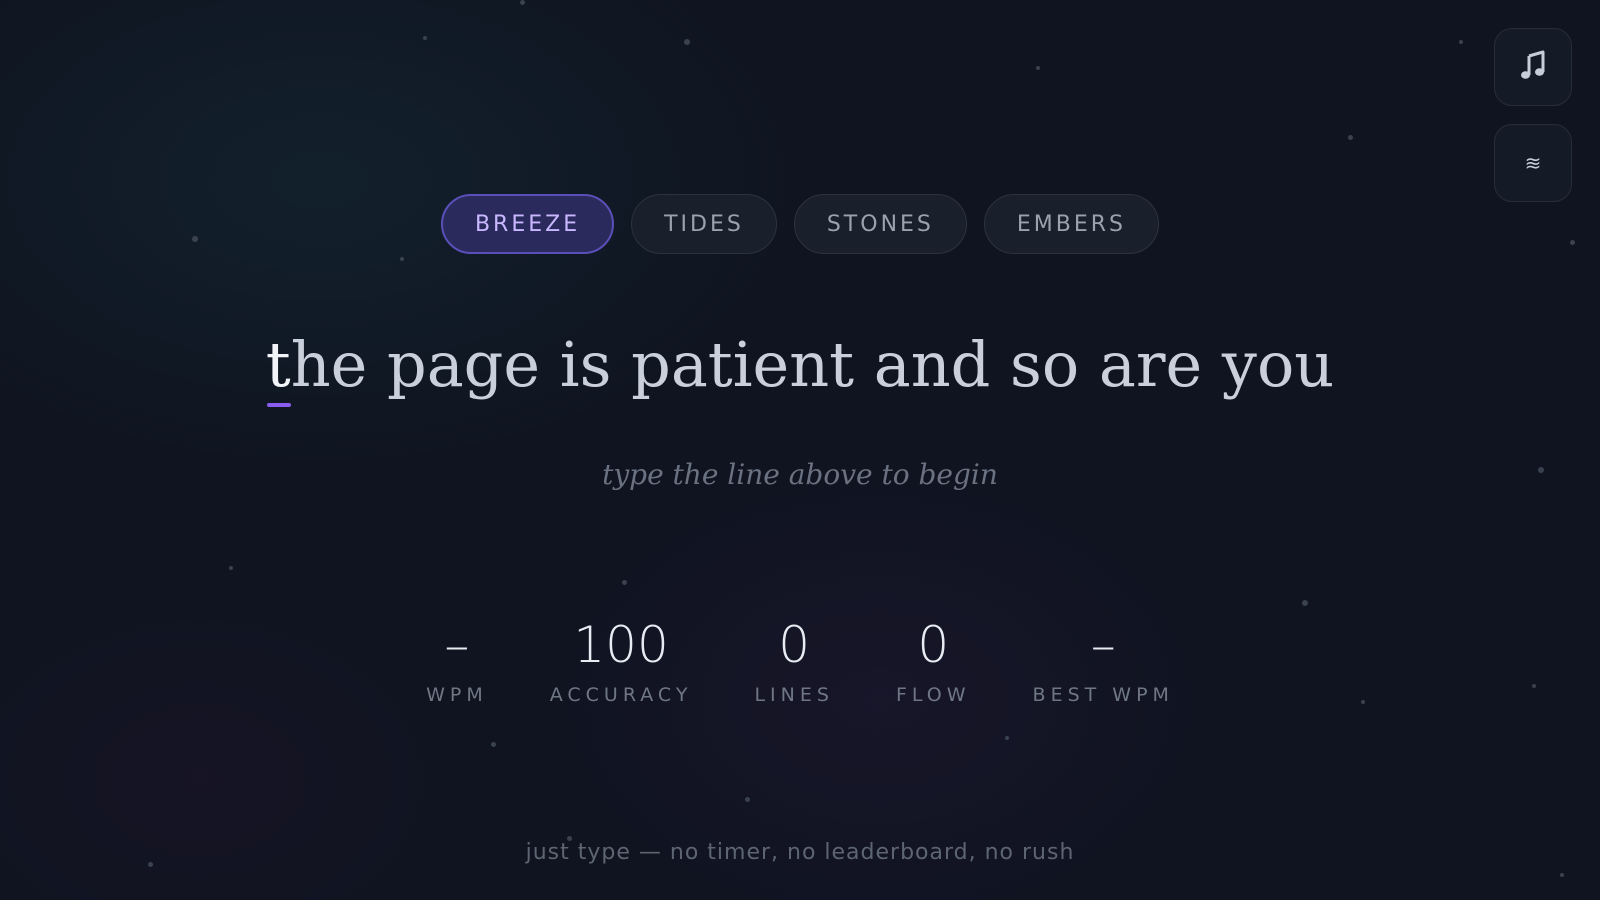  I want to click on stat-flow: 0 FLOW, so click(933, 663).